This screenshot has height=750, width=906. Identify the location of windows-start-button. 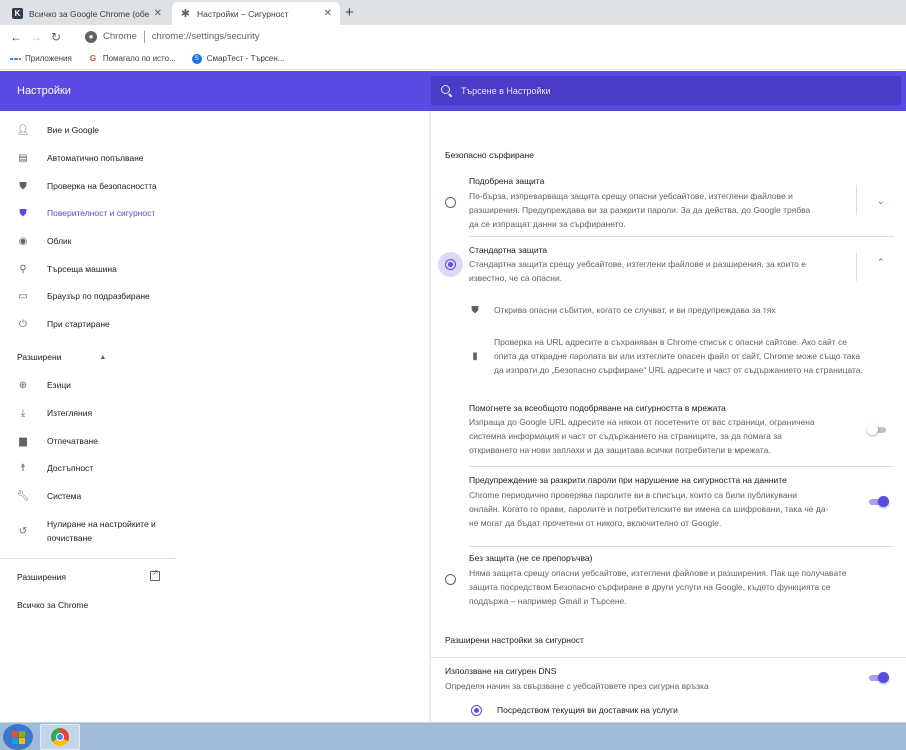
(18, 737).